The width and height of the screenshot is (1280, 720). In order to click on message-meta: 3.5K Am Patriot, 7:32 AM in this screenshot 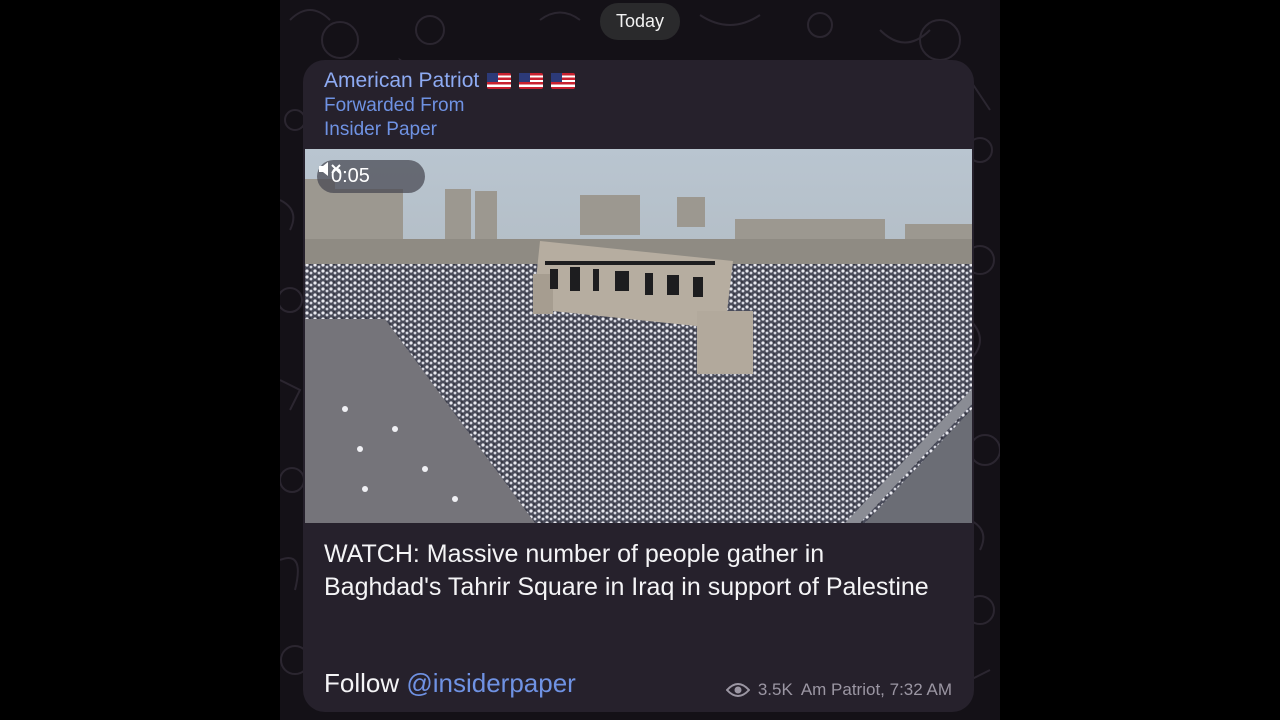, I will do `click(838, 690)`.